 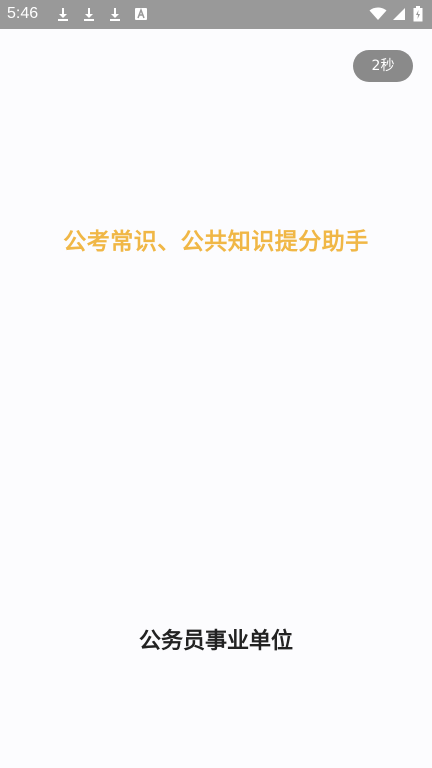 What do you see at coordinates (378, 13) in the screenshot?
I see `wifi-icon` at bounding box center [378, 13].